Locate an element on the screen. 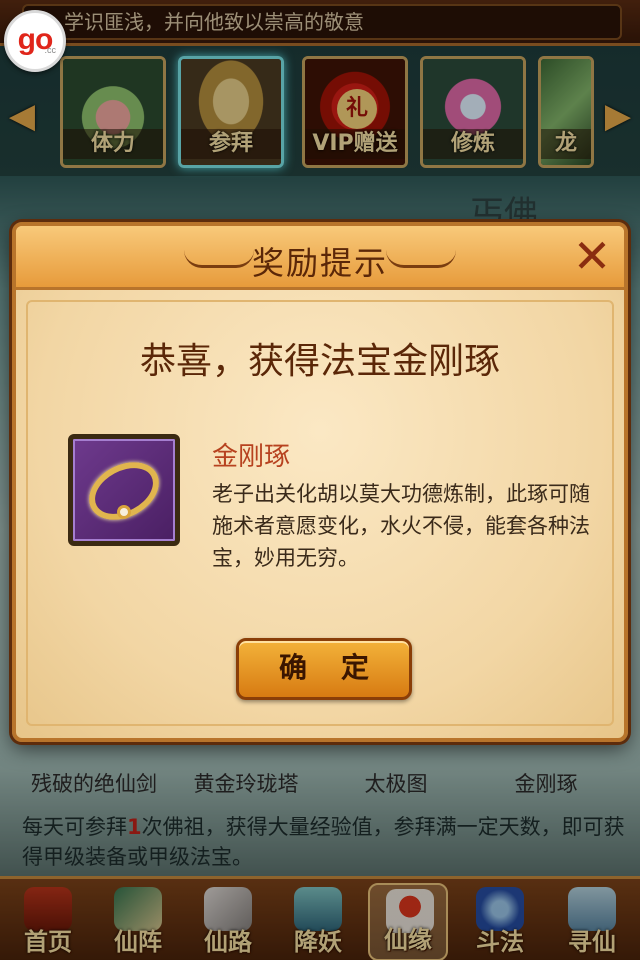  close-button: ✕ is located at coordinates (592, 257).